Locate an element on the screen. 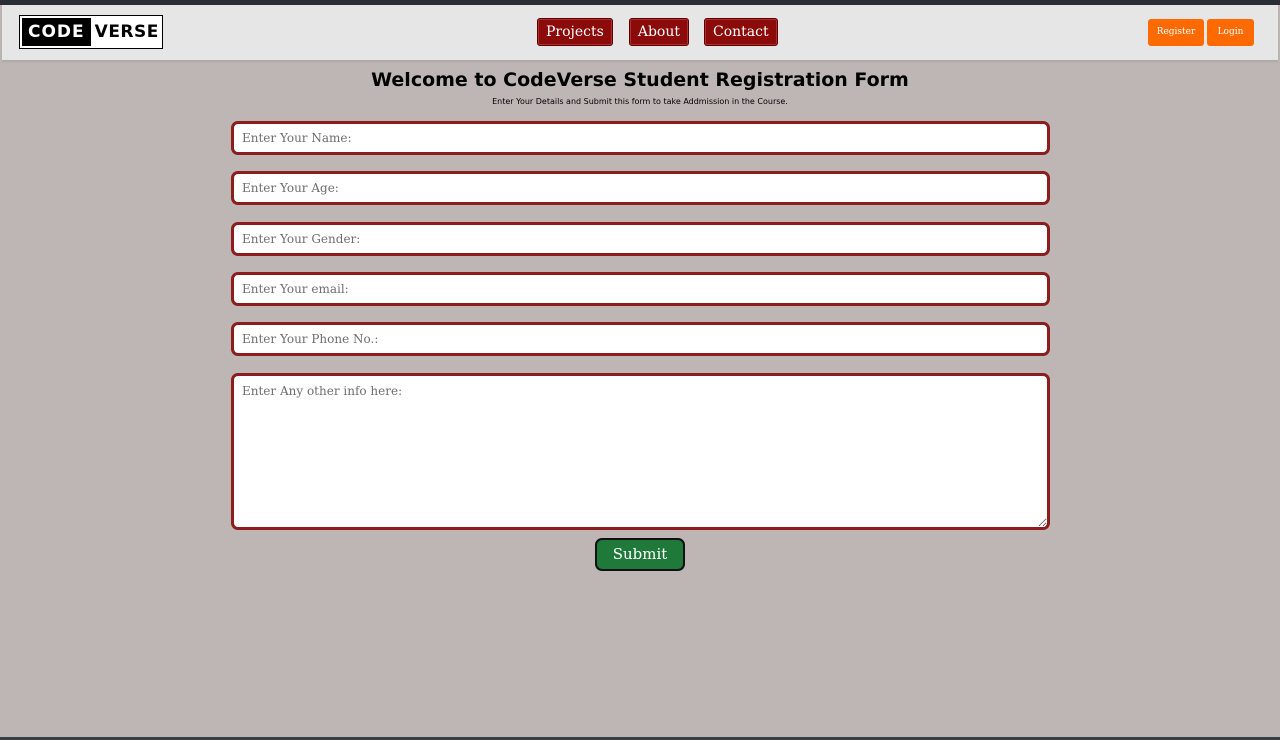 The width and height of the screenshot is (1280, 740). nav-links: Projects About Contact is located at coordinates (657, 32).